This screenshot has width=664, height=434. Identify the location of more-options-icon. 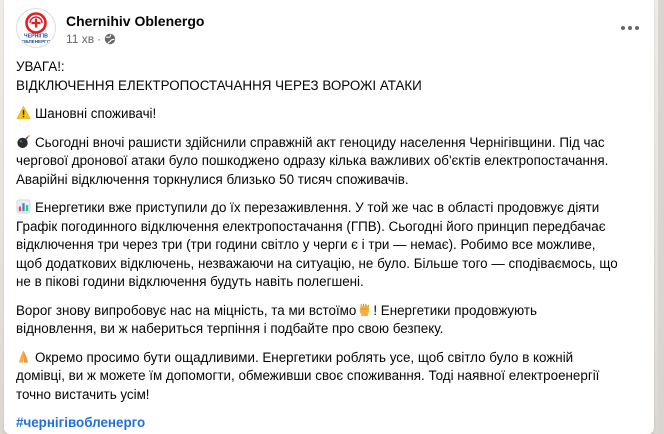
(623, 28).